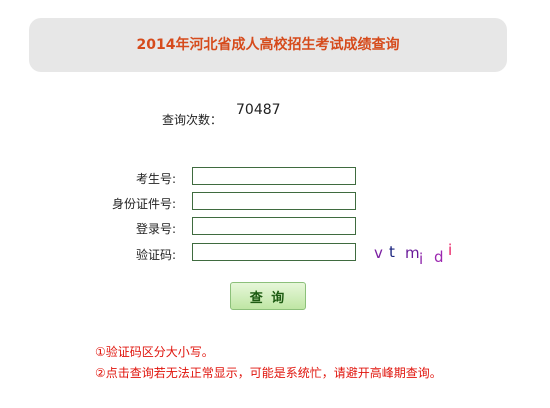  I want to click on captcha-char-3: m, so click(412, 253).